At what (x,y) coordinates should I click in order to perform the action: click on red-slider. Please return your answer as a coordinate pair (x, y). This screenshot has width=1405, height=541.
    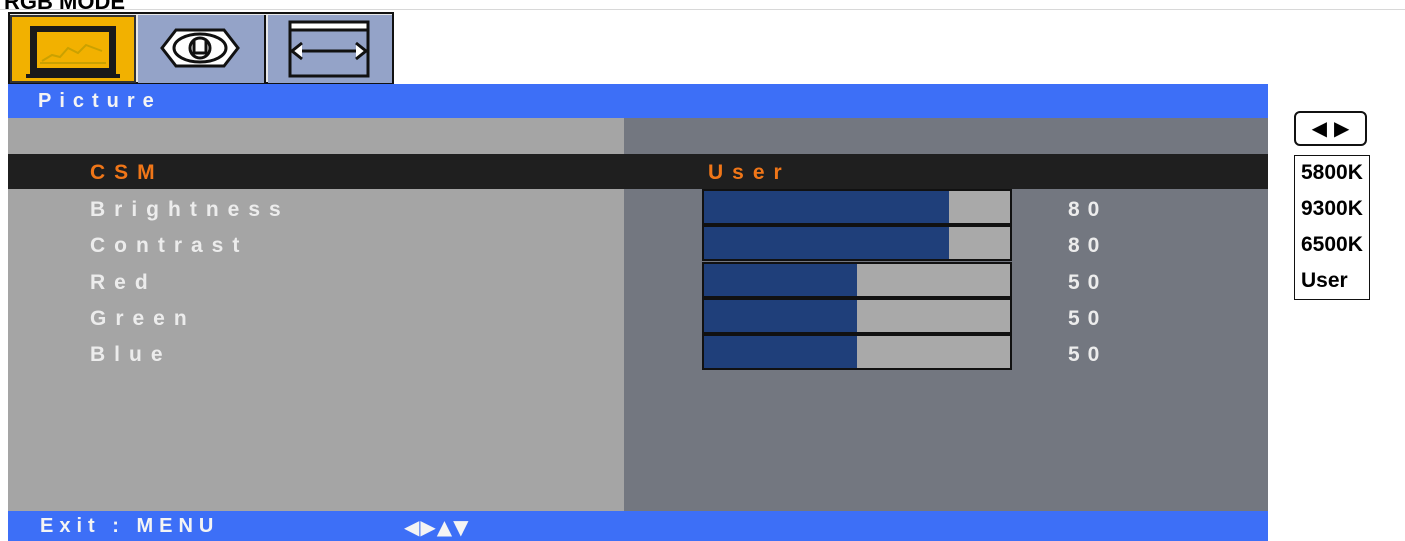
    Looking at the image, I should click on (857, 280).